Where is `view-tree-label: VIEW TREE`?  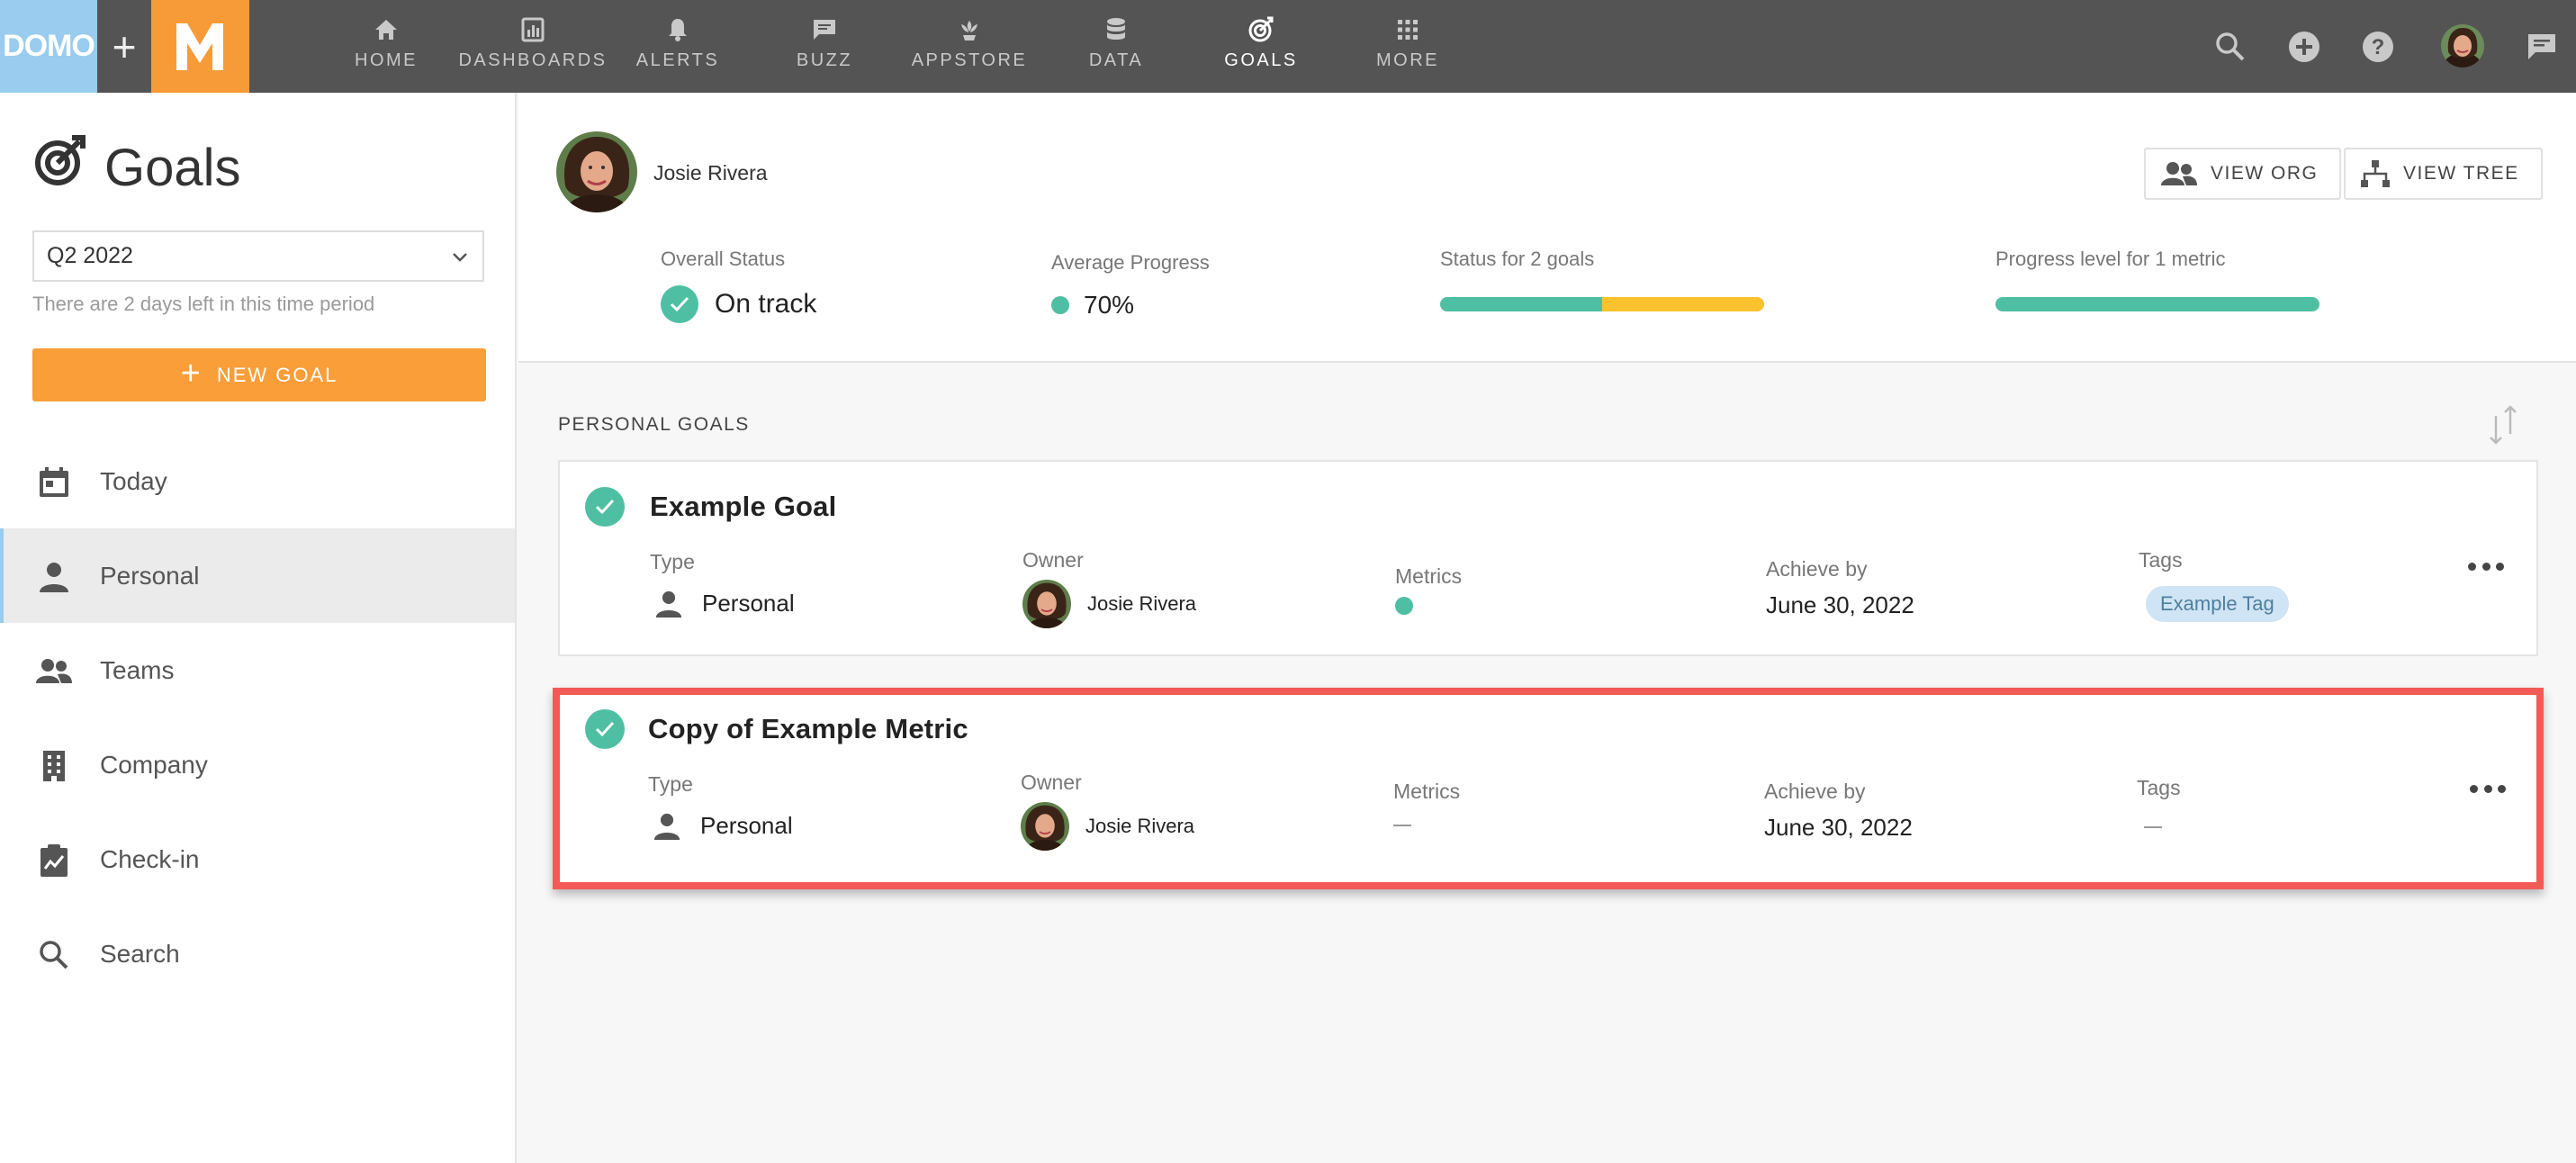 view-tree-label: VIEW TREE is located at coordinates (2461, 173).